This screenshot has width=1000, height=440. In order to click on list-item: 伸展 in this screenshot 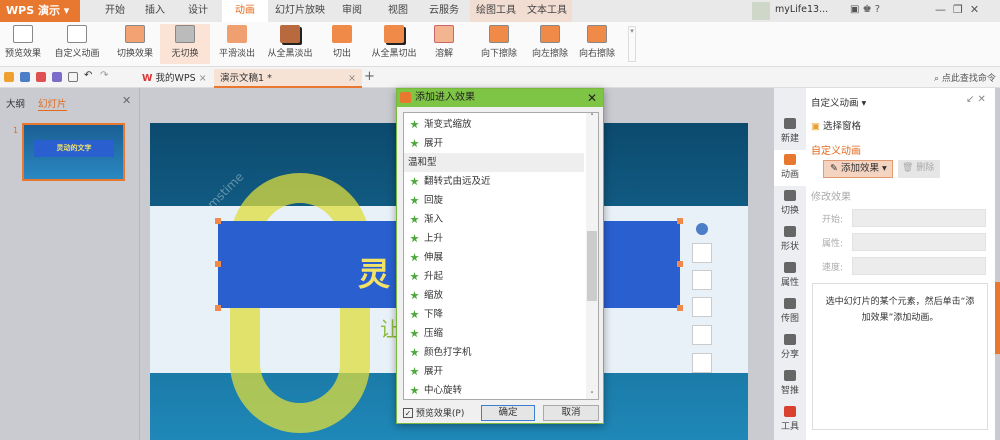, I will do `click(494, 257)`.